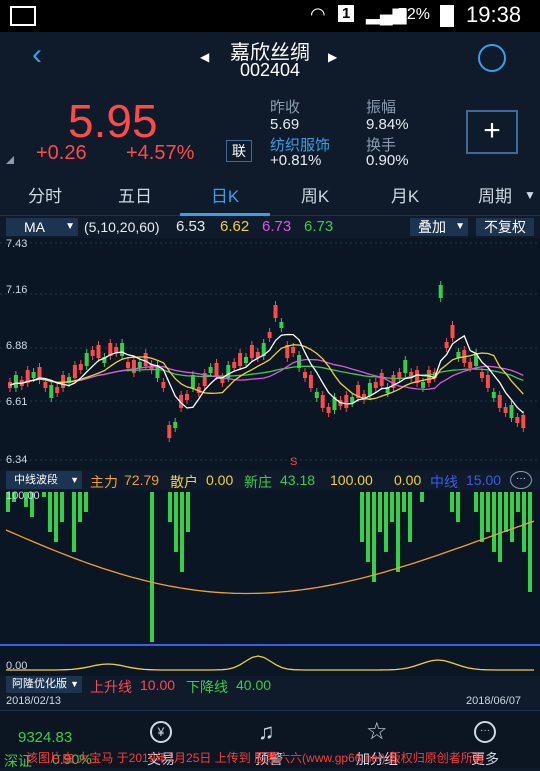 This screenshot has height=771, width=540. I want to click on sell-signal-marker: S, so click(294, 462).